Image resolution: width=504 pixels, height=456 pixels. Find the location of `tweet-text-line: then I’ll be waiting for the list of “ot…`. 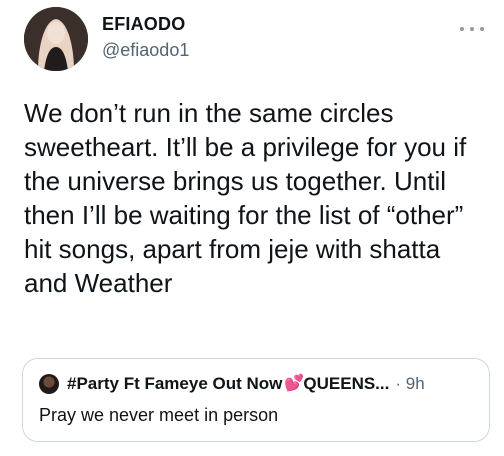

tweet-text-line: then I’ll be waiting for the list of “ot… is located at coordinates (244, 215).